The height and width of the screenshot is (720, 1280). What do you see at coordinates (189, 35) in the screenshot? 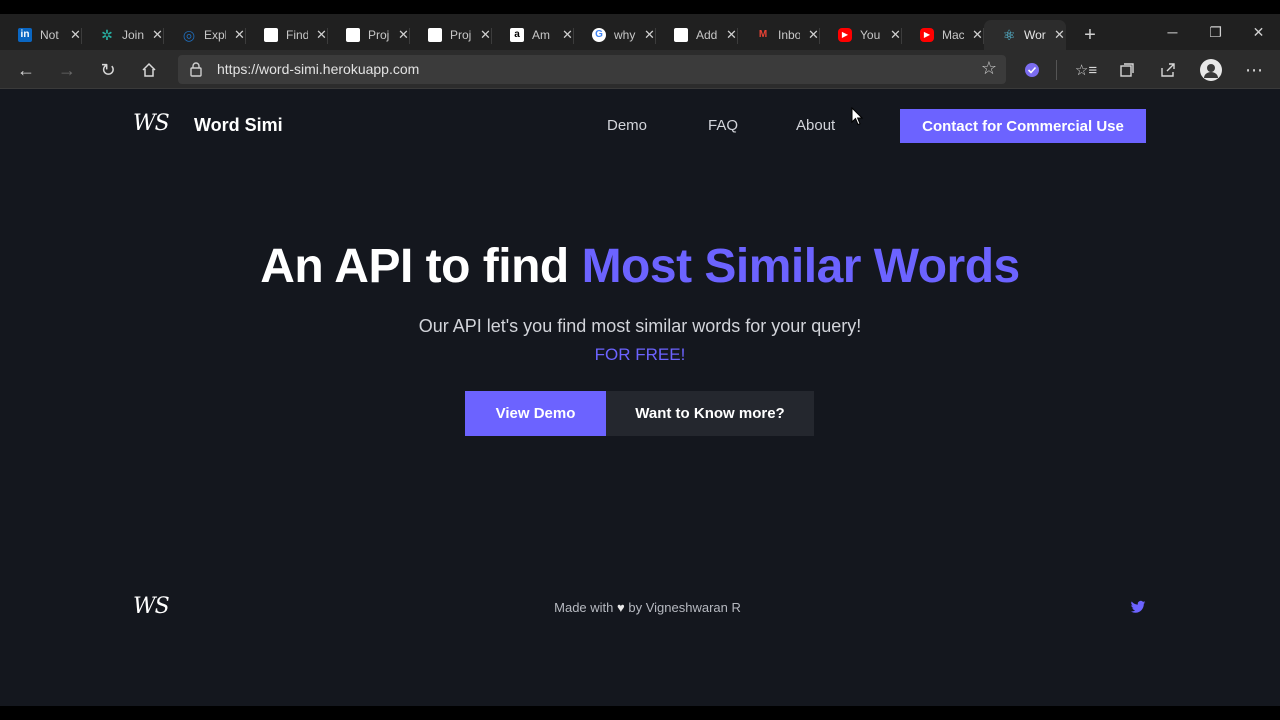
I see `globe-icon: ◎` at bounding box center [189, 35].